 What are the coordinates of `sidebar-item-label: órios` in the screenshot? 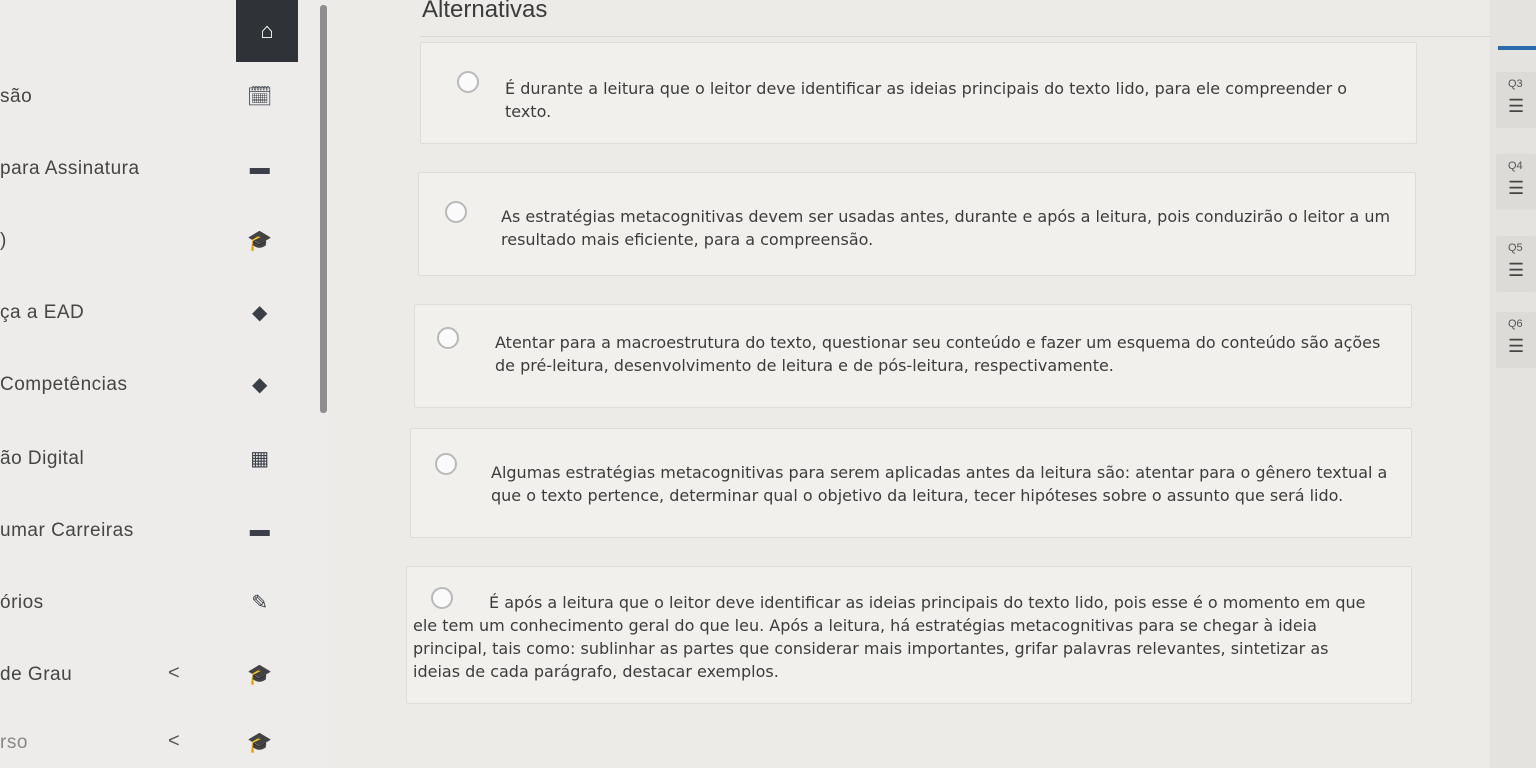 It's located at (22, 602).